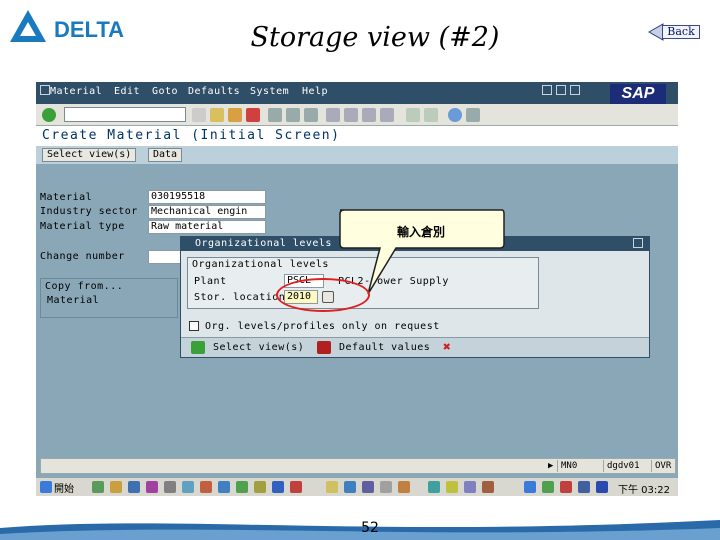 The height and width of the screenshot is (540, 720). What do you see at coordinates (455, 115) in the screenshot?
I see `help-icon` at bounding box center [455, 115].